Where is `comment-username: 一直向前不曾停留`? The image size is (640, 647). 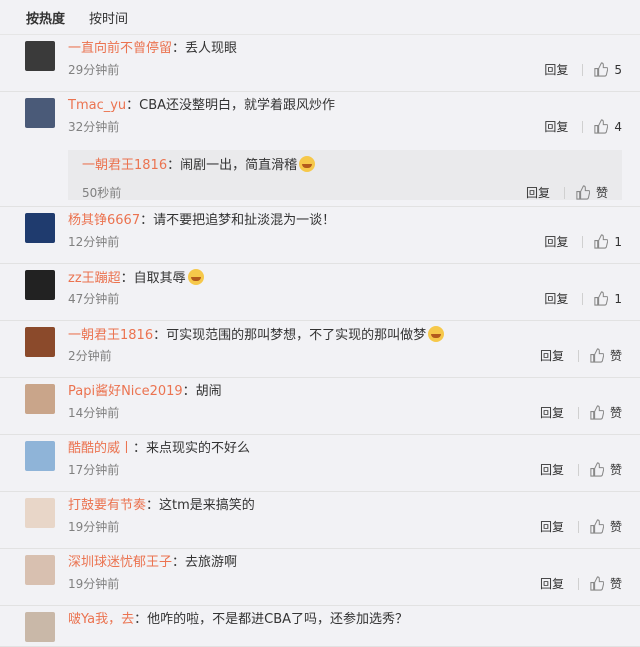 comment-username: 一直向前不曾停留 is located at coordinates (120, 48).